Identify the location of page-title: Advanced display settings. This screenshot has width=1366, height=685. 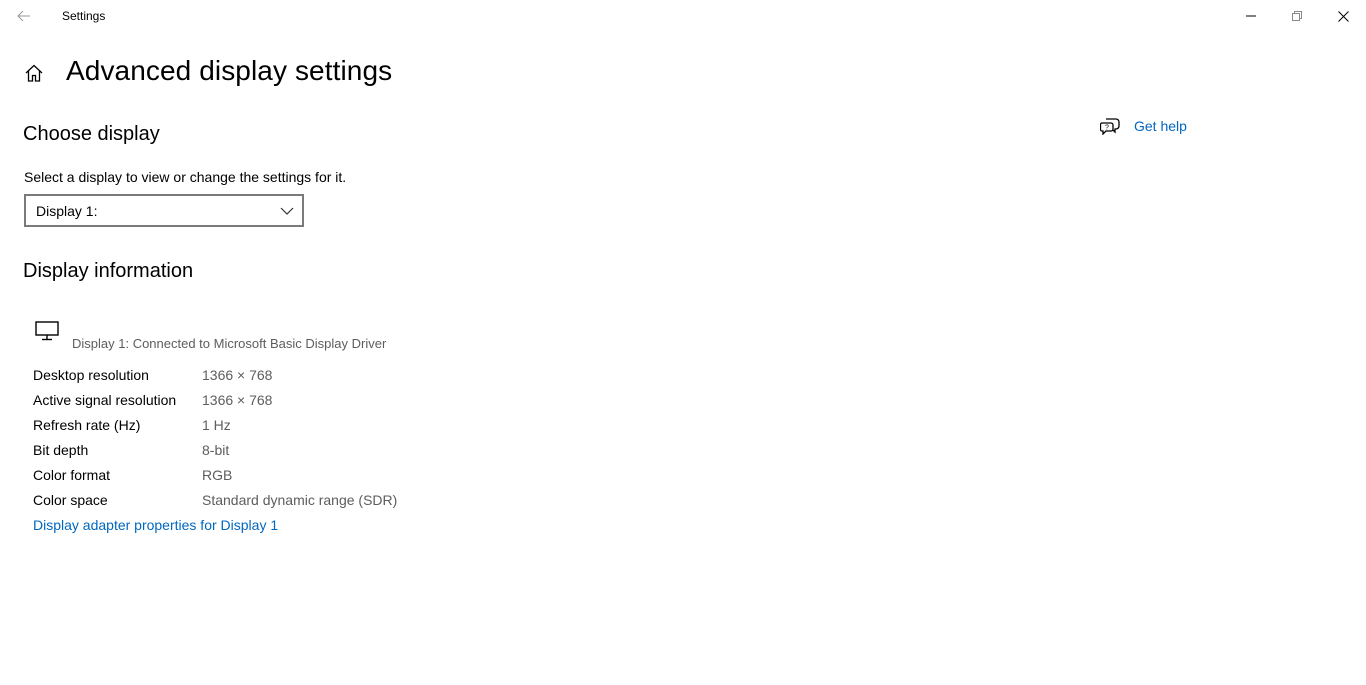
(229, 70).